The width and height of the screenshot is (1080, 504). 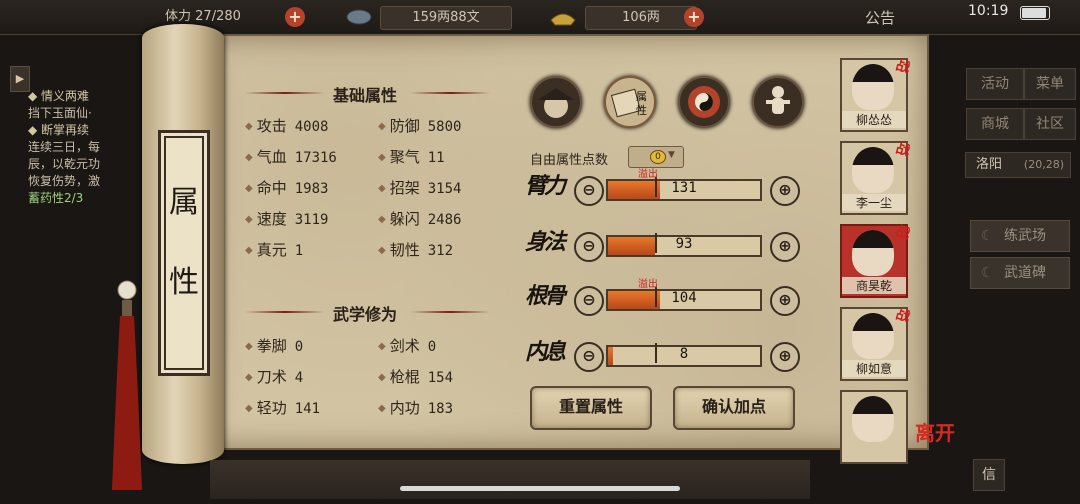 What do you see at coordinates (591, 408) in the screenshot?
I see `reset-attributes-button: 重置属性` at bounding box center [591, 408].